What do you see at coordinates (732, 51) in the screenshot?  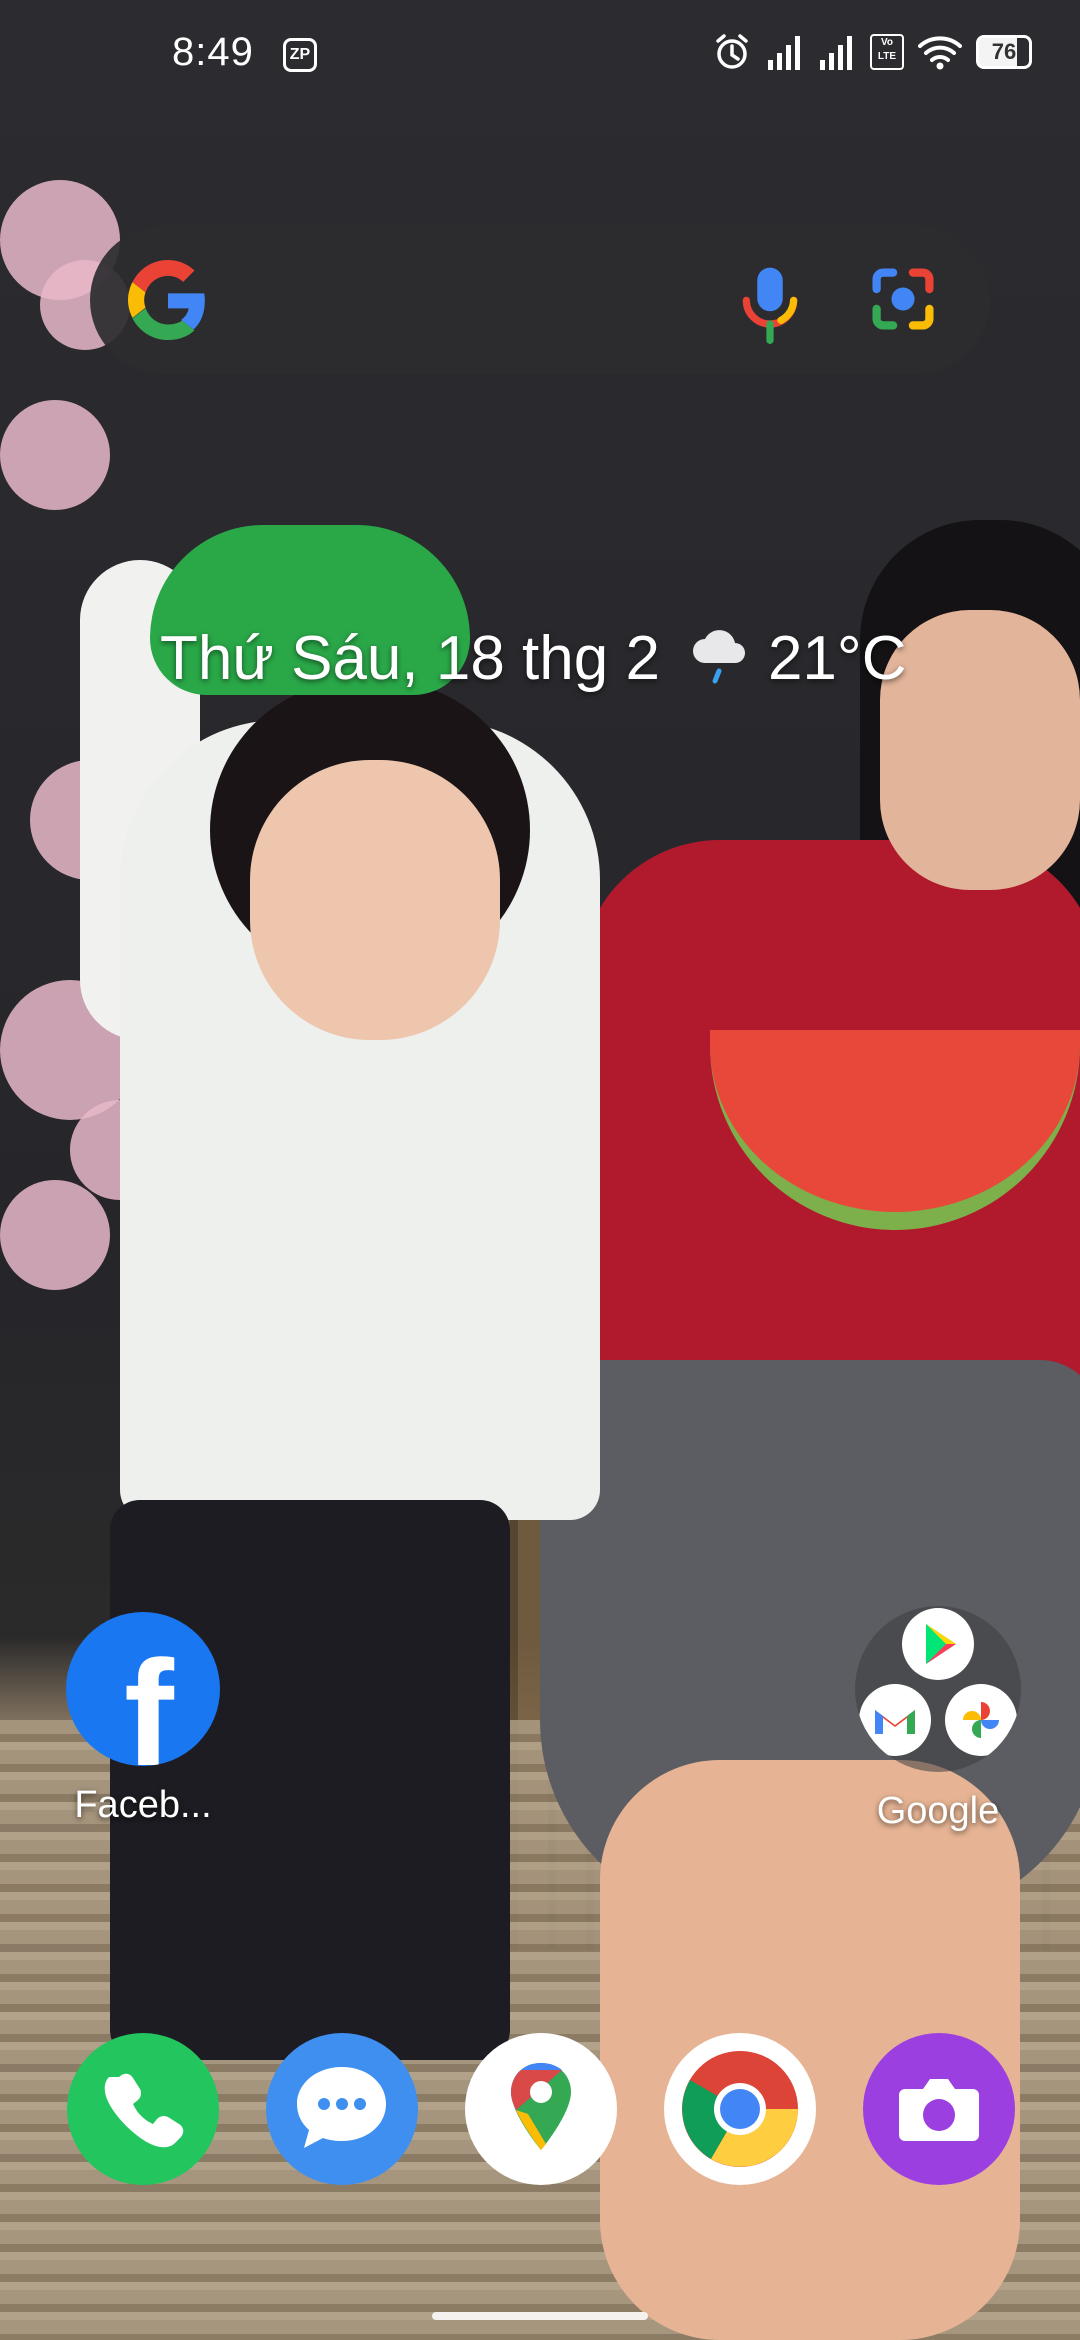 I see `alarm-icon` at bounding box center [732, 51].